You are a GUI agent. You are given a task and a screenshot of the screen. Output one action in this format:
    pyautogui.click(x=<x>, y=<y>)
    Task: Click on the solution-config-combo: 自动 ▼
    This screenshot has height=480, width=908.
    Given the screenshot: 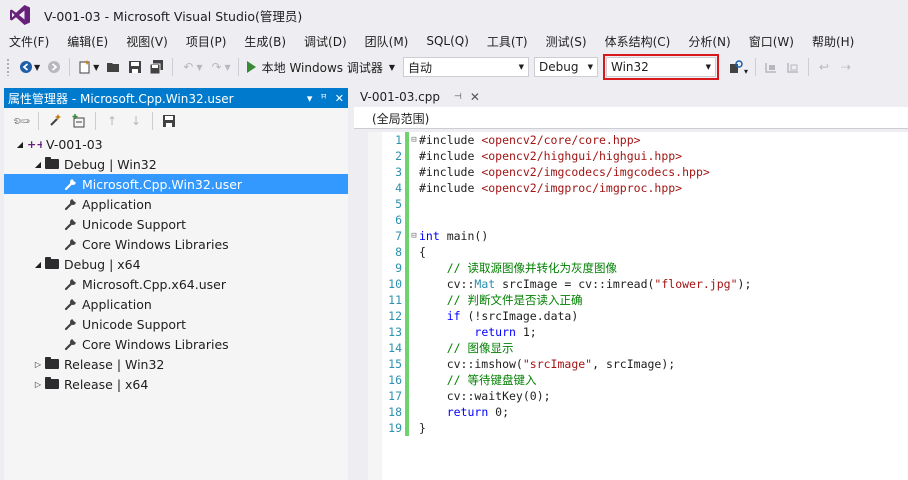 What is the action you would take?
    pyautogui.click(x=465, y=67)
    